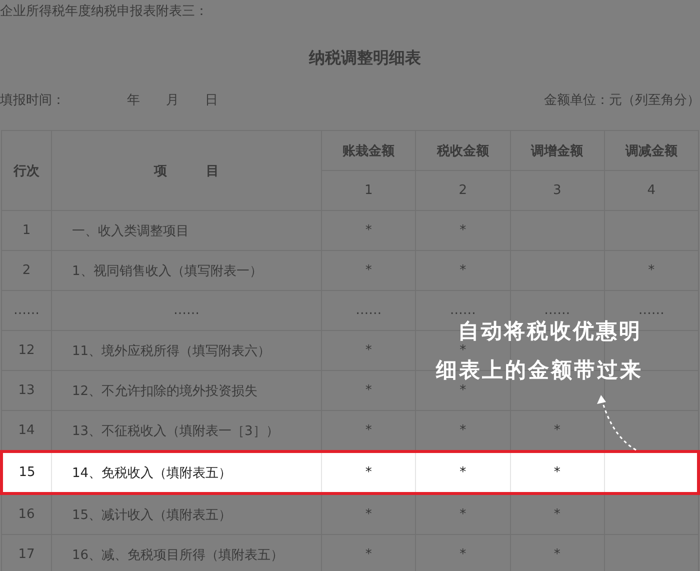 This screenshot has height=571, width=700. I want to click on column-header: 调减金额, so click(651, 150).